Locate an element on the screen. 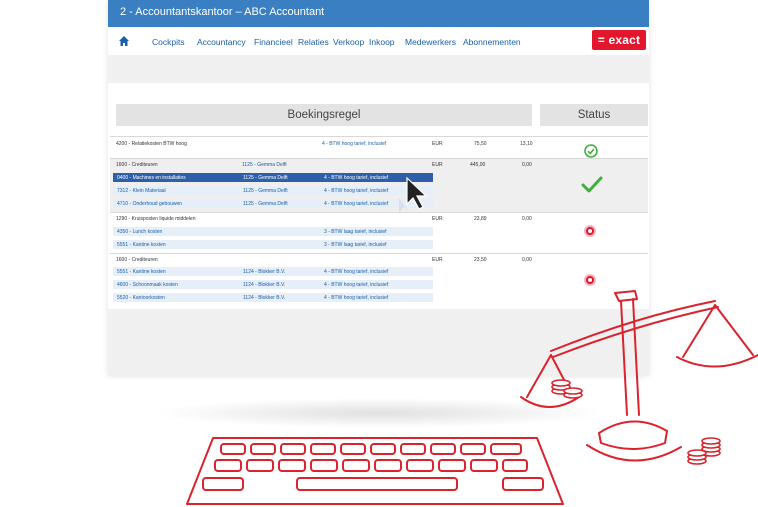  status-error-icon is located at coordinates (590, 231).